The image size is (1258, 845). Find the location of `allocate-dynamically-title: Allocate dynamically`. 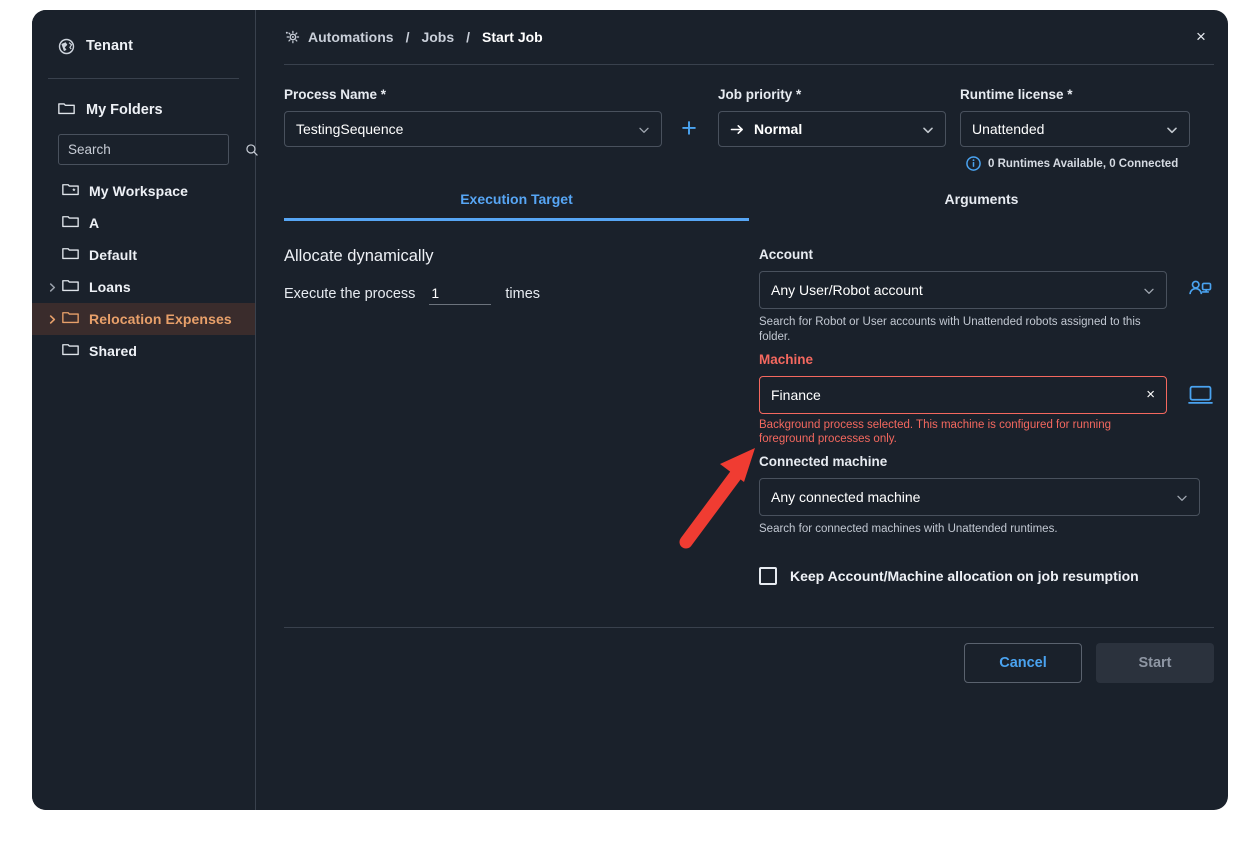

allocate-dynamically-title: Allocate dynamically is located at coordinates (359, 256).